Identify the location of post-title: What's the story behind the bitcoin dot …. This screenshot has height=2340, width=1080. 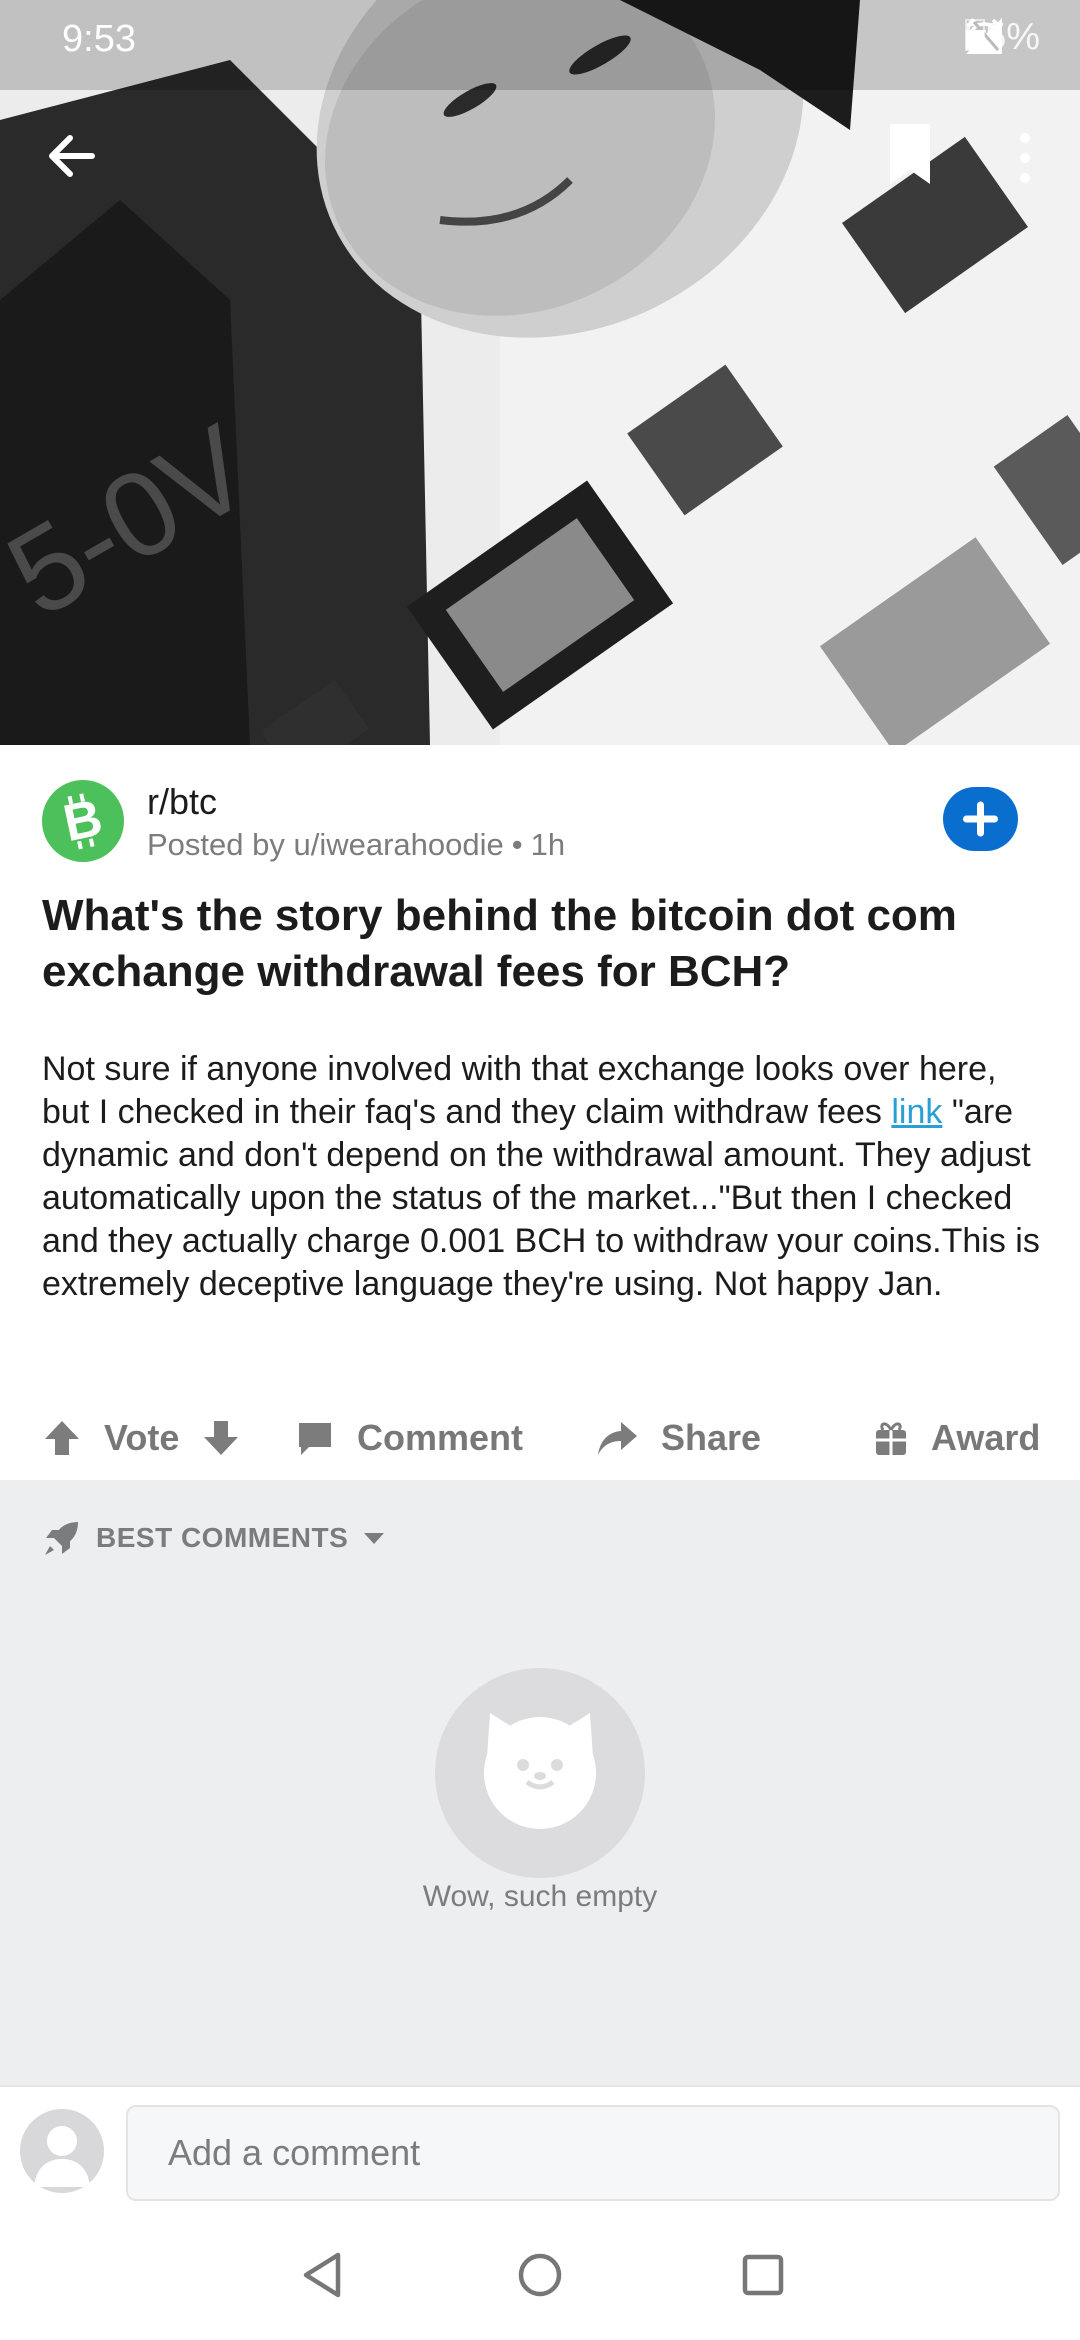
(499, 943).